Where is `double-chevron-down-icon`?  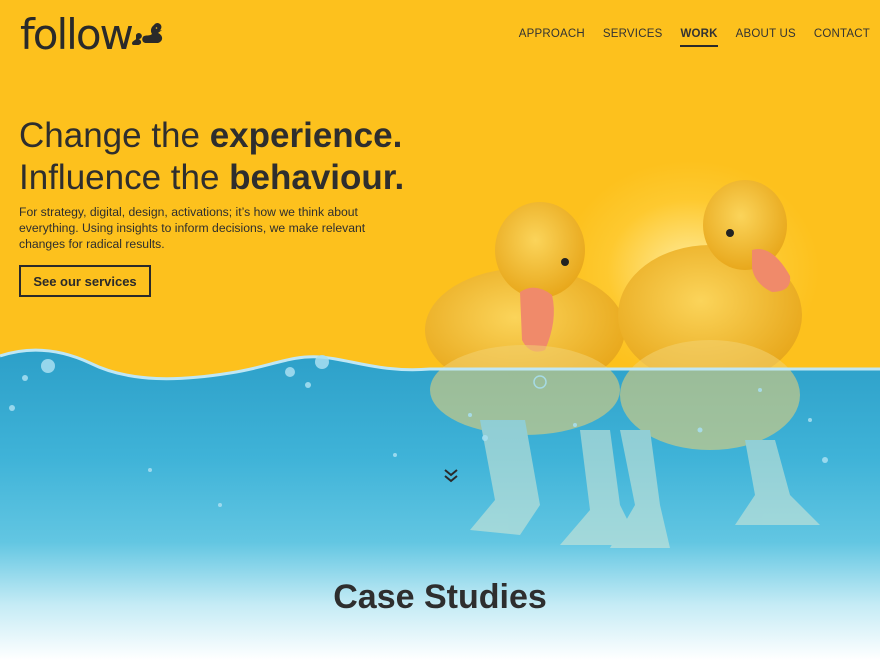 double-chevron-down-icon is located at coordinates (451, 476).